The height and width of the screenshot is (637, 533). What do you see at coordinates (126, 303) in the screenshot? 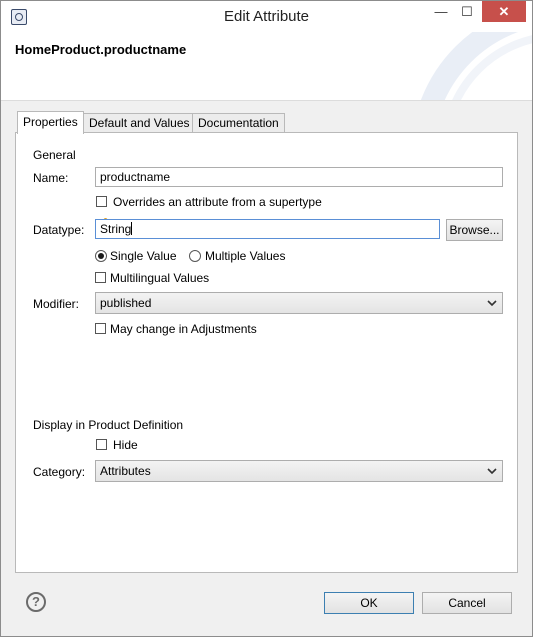
I see `modifier-value: published` at bounding box center [126, 303].